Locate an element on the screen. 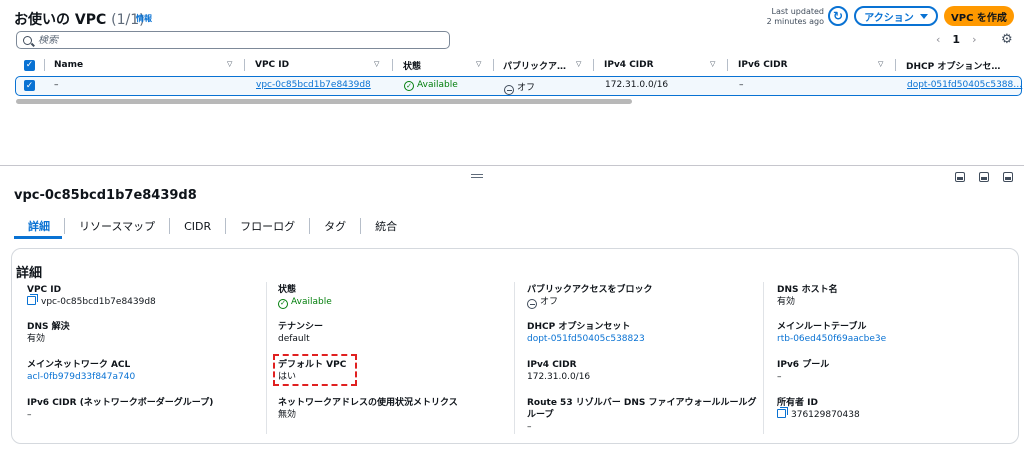  field-value: オフ is located at coordinates (549, 302).